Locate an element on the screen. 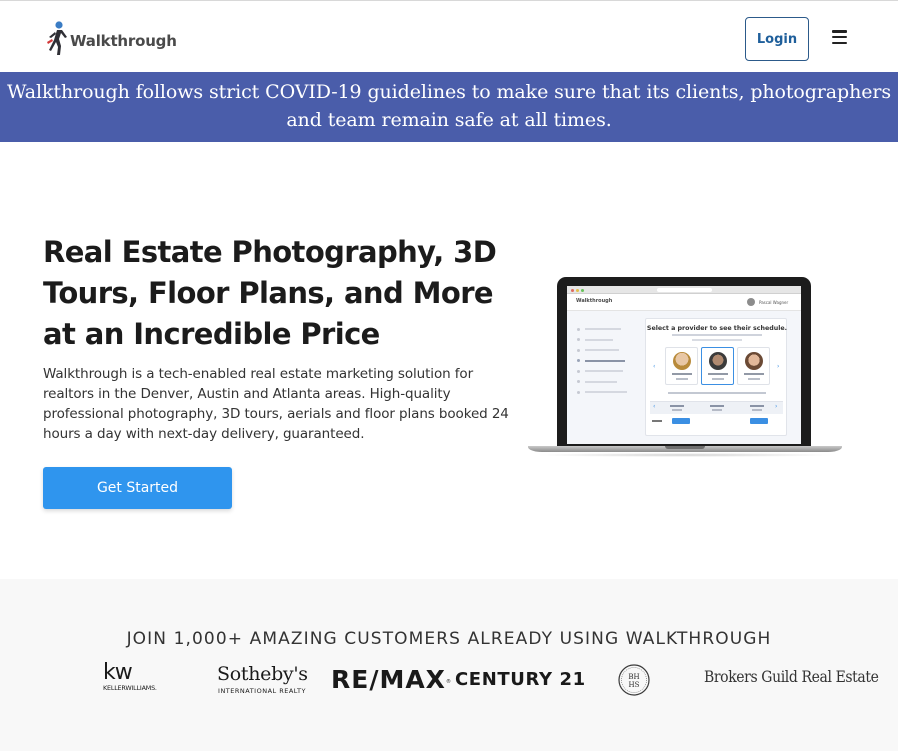  get-started-button: Get Started is located at coordinates (137, 488).